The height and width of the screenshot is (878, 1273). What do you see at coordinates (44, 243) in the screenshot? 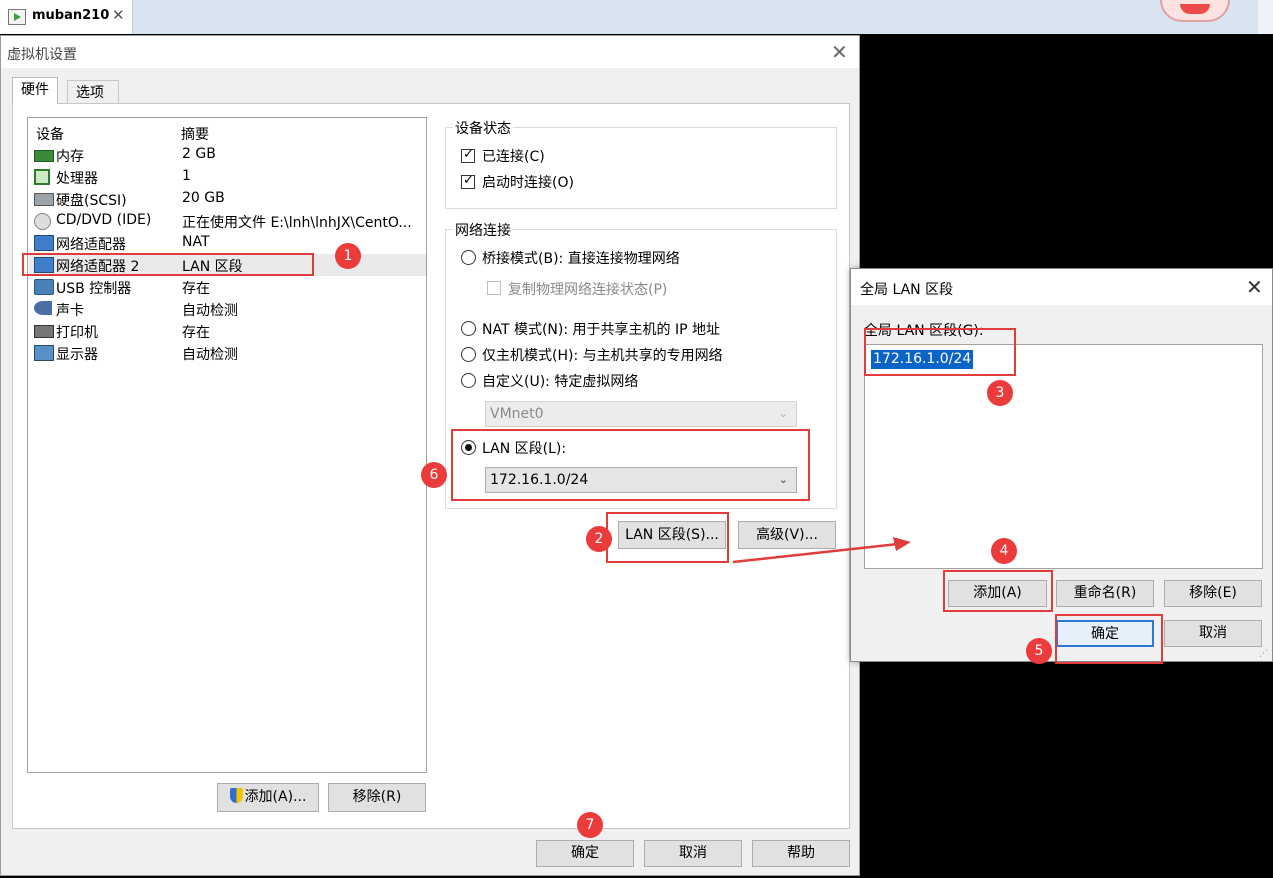
I see `network-adapter-icon` at bounding box center [44, 243].